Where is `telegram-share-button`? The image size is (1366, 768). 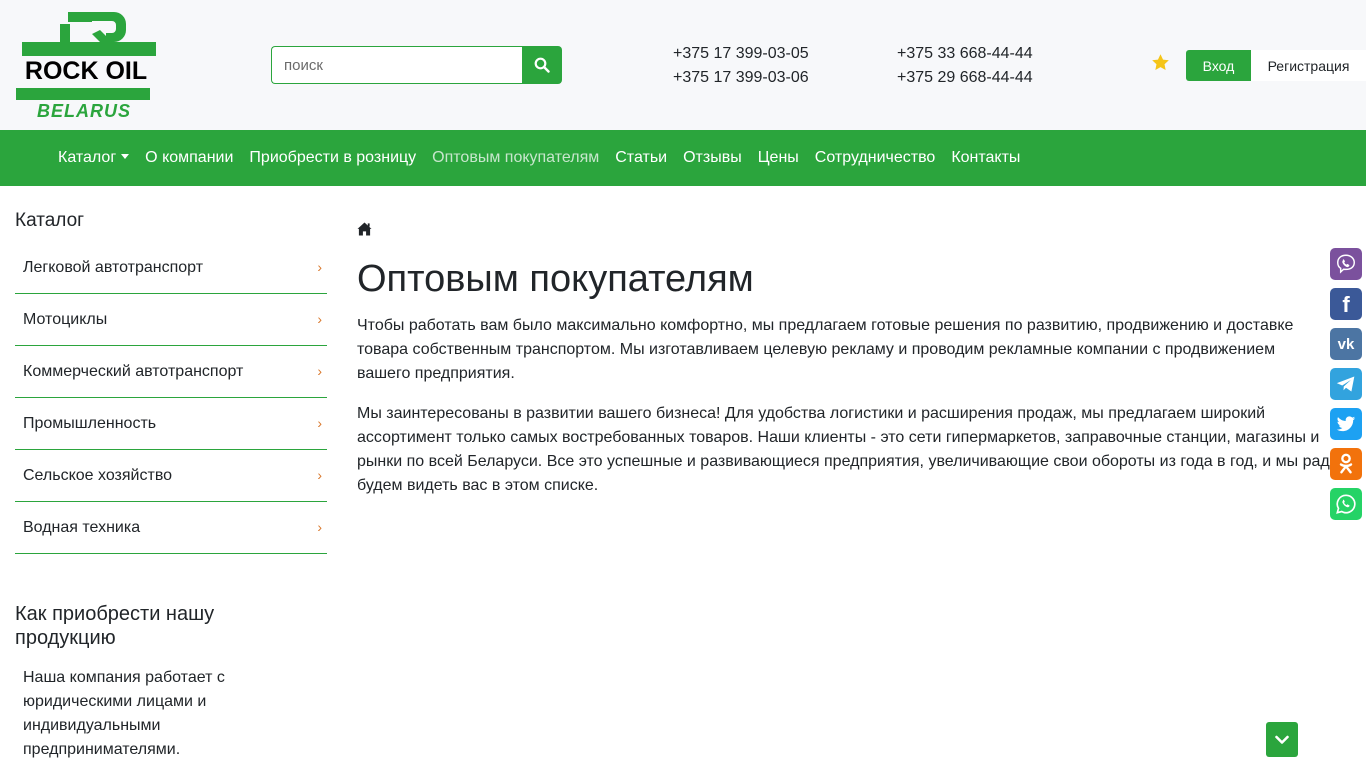 telegram-share-button is located at coordinates (1346, 384).